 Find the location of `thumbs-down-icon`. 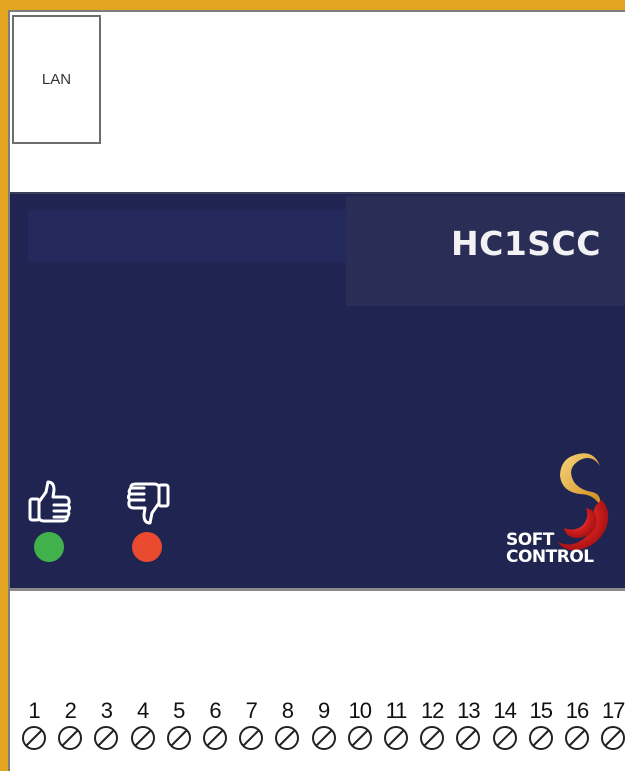

thumbs-down-icon is located at coordinates (148, 503).